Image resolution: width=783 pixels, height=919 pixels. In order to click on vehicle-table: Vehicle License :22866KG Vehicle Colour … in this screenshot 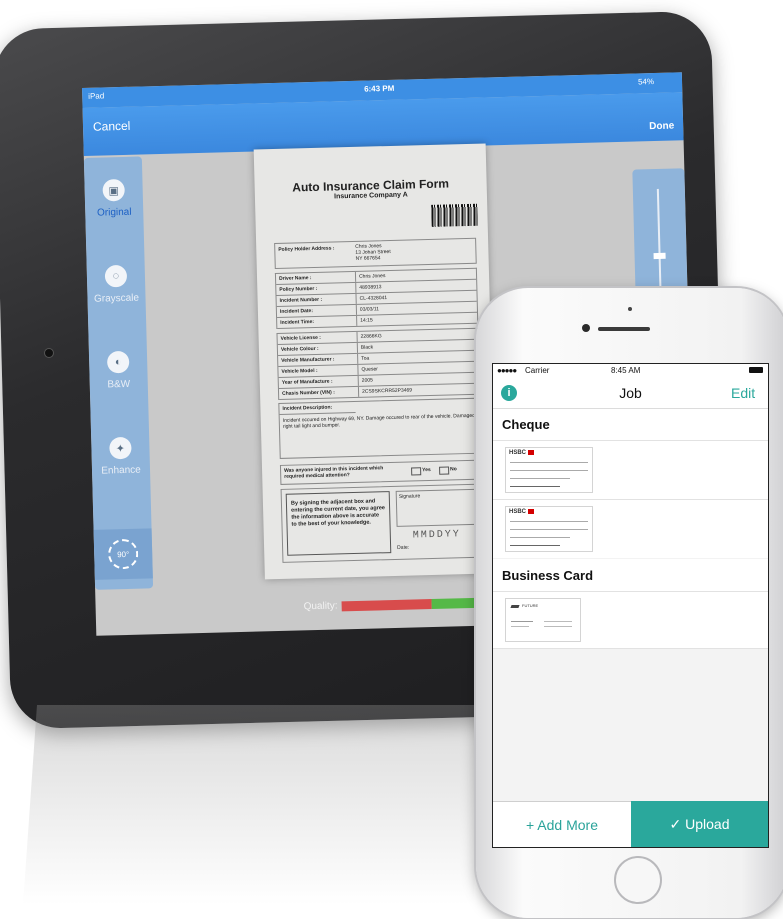, I will do `click(378, 363)`.